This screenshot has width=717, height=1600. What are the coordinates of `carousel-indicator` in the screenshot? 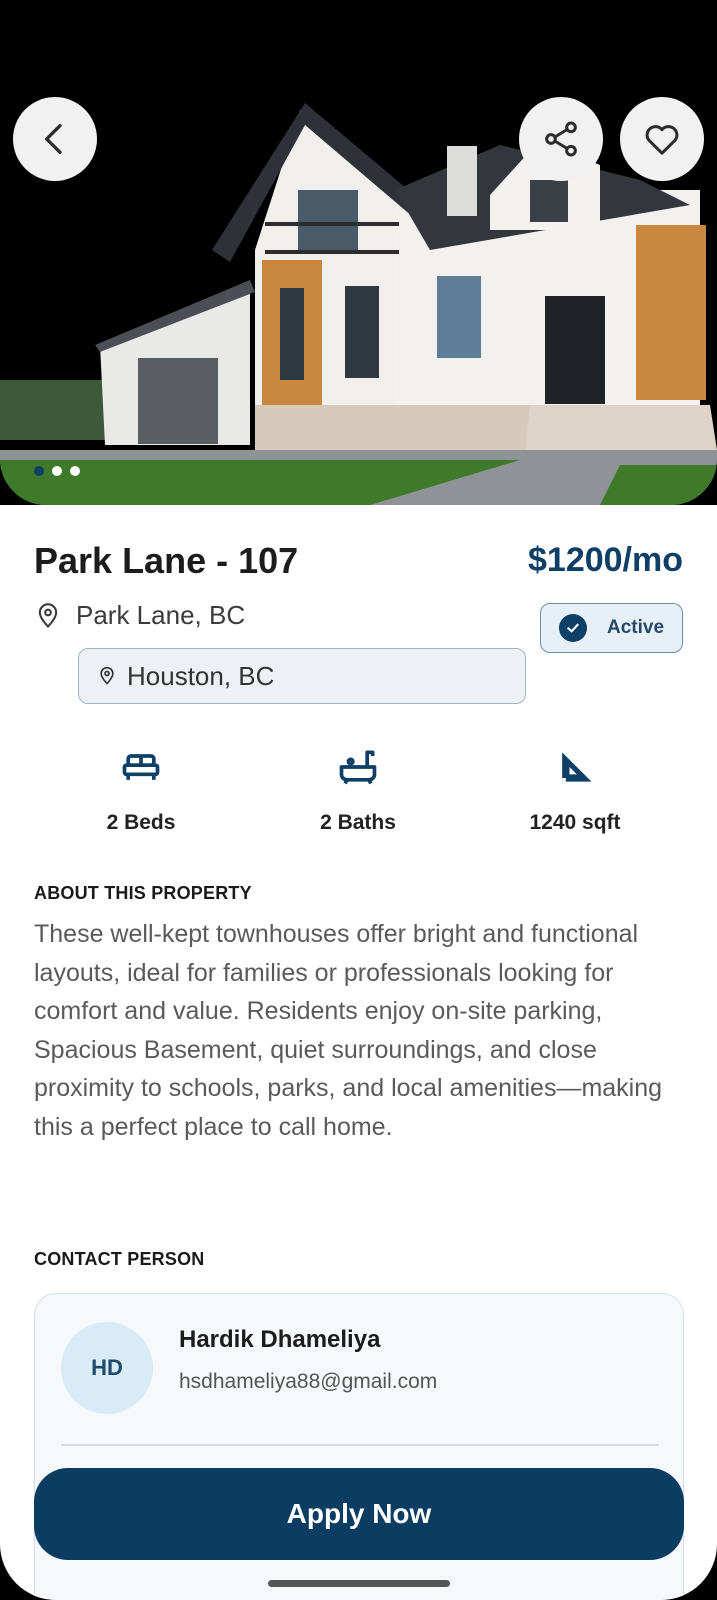 It's located at (57, 471).